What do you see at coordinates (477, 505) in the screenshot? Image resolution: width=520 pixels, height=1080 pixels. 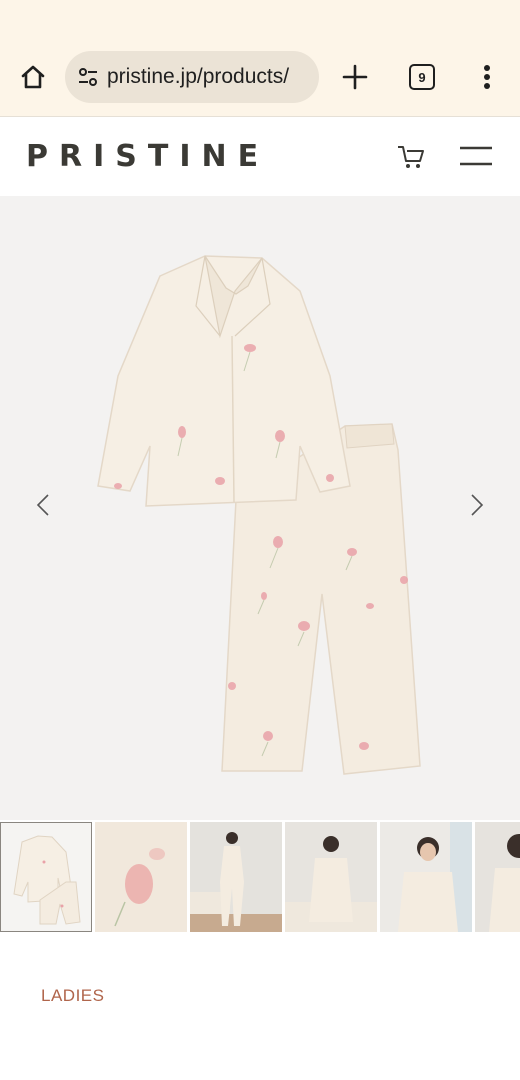 I see `next-image-icon` at bounding box center [477, 505].